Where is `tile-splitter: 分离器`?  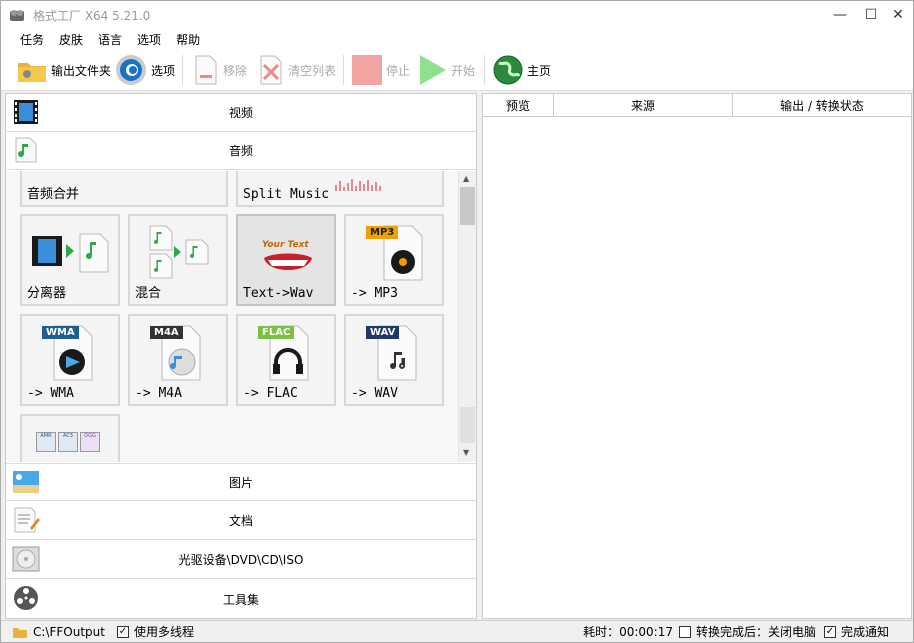
tile-splitter: 分离器 is located at coordinates (70, 260).